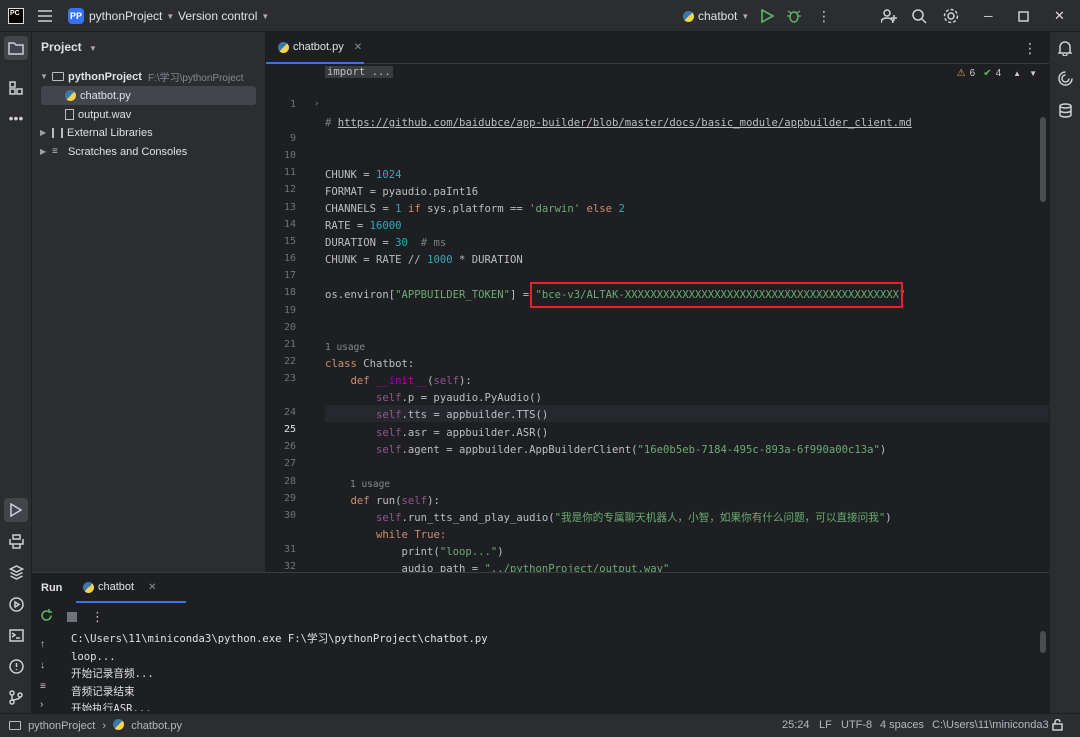  I want to click on tree-file-chatbot: chatbot.py, so click(148, 95).